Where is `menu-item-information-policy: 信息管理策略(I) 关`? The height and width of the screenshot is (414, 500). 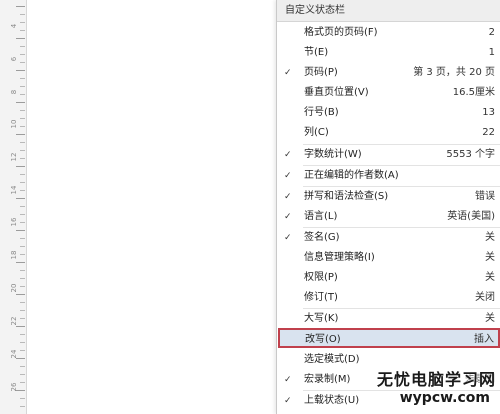
menu-item-information-policy: 信息管理策略(I) 关 is located at coordinates (388, 258).